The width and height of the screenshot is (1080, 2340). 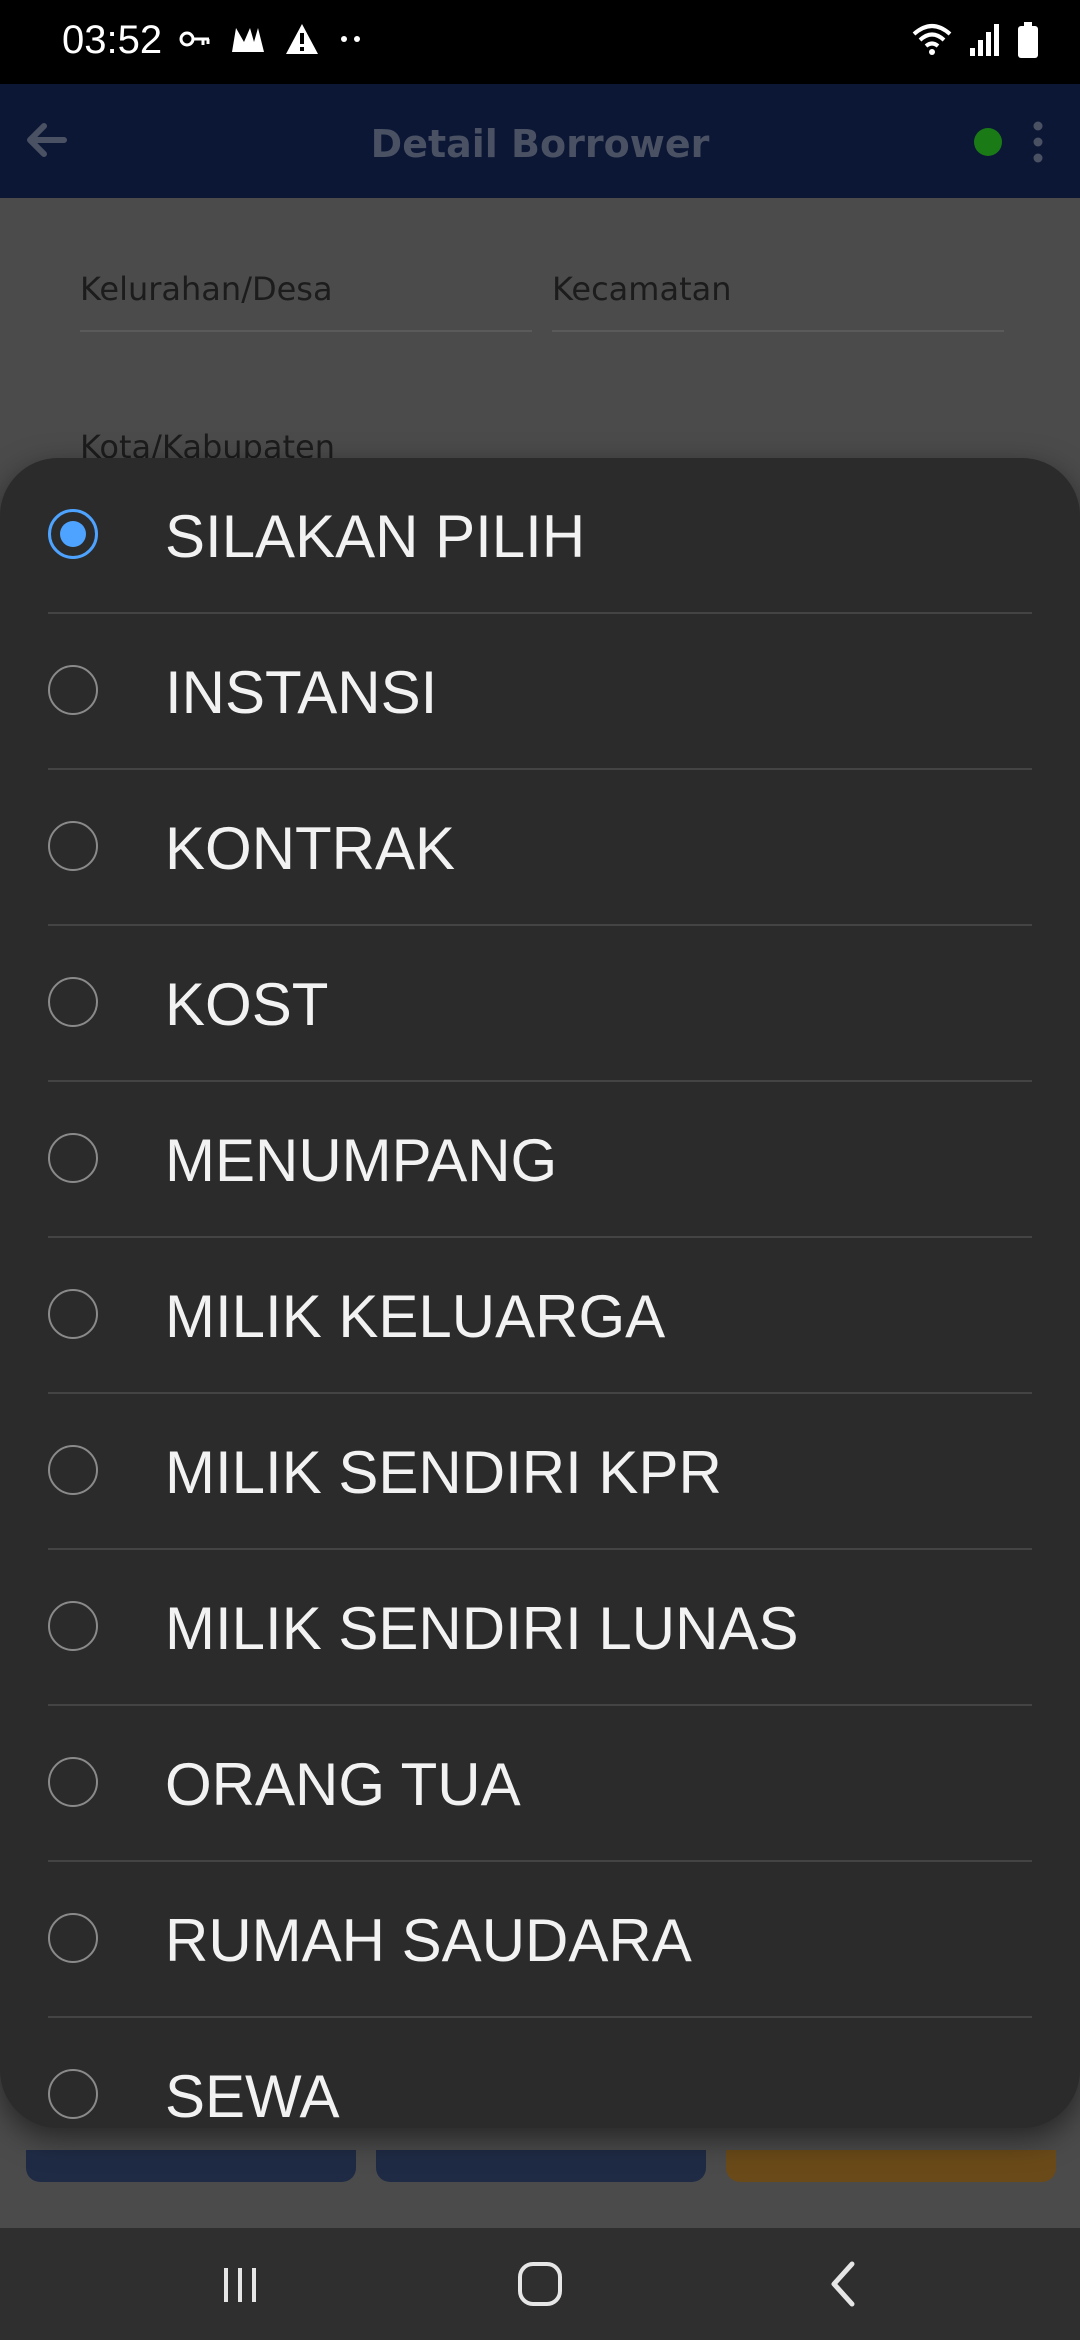 I want to click on more-dots-icon, so click(x=350, y=39).